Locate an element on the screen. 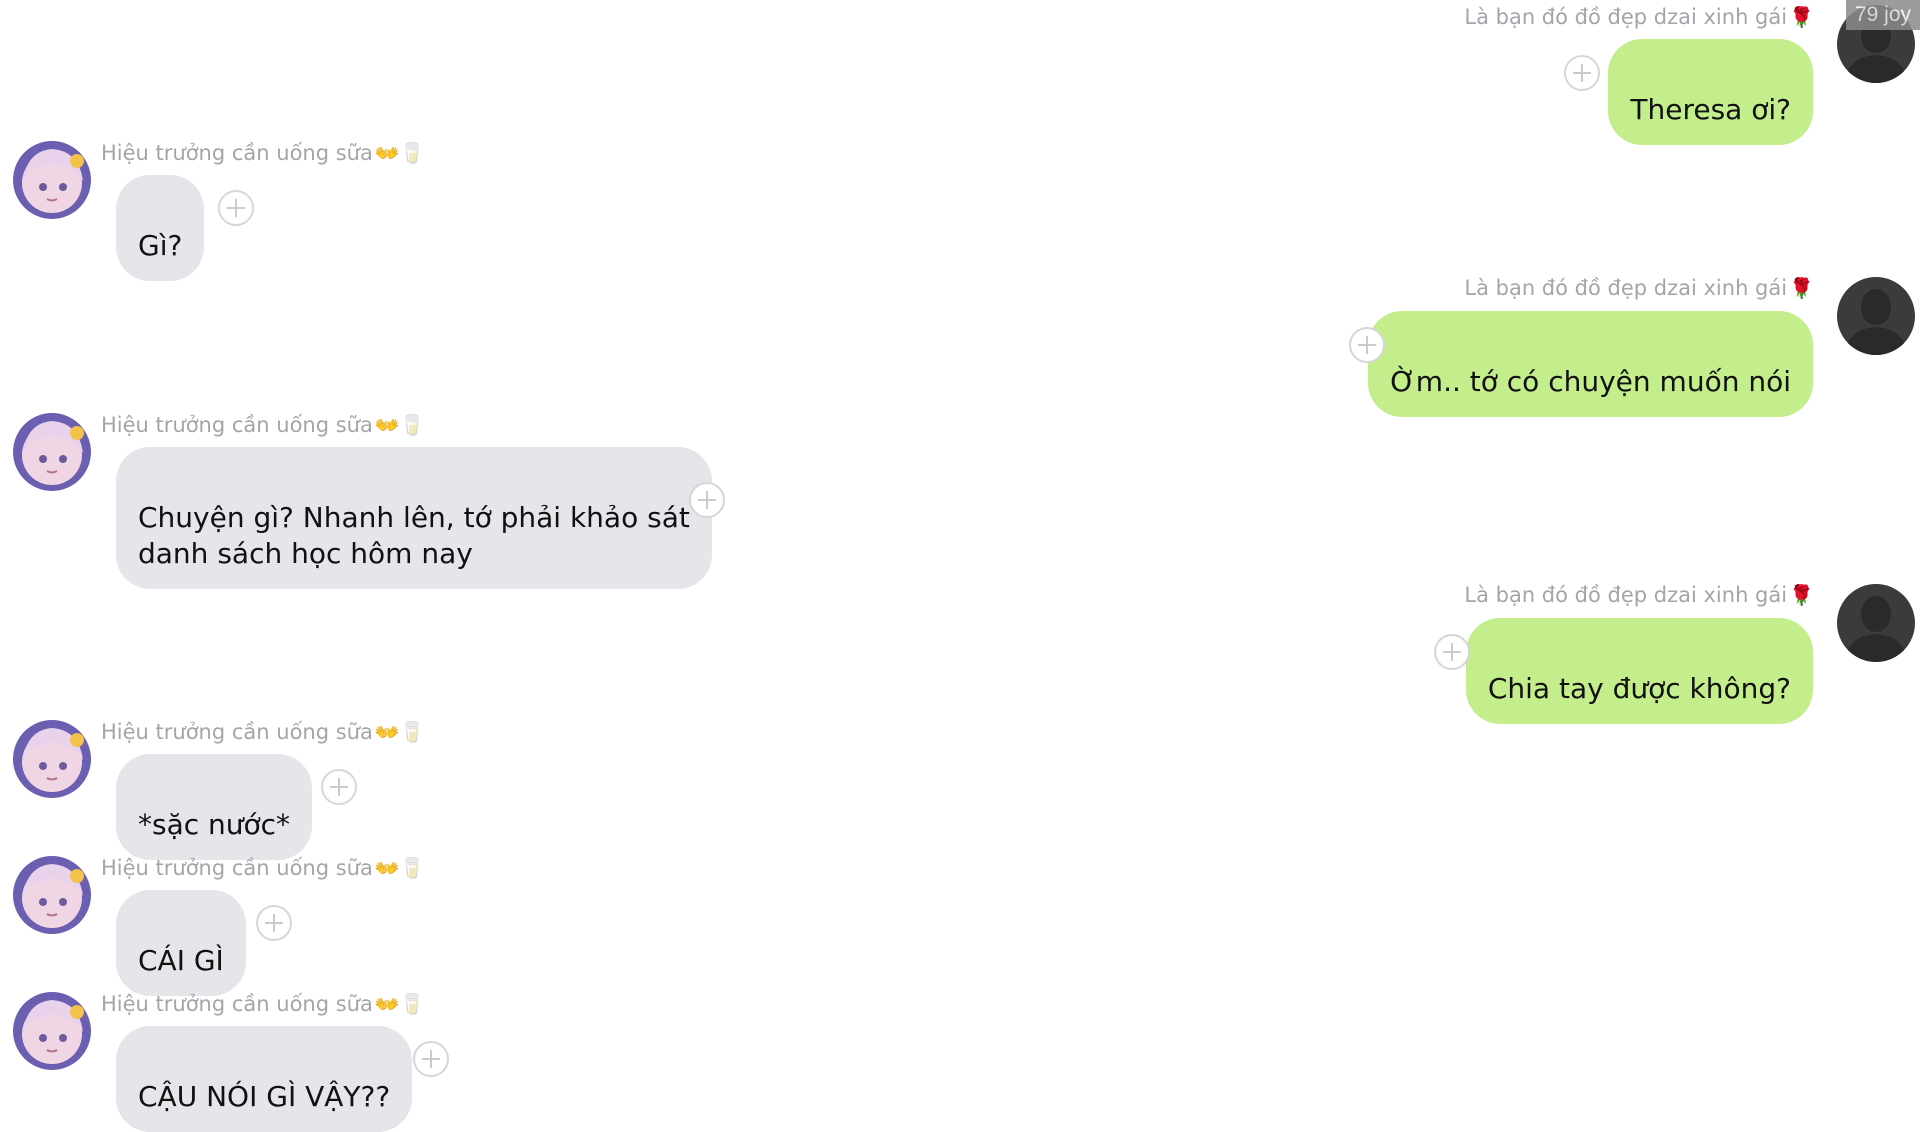 The width and height of the screenshot is (1920, 1132). message-incoming: Hiệu trưởng cần uống sữa 👐🥛 *sặc nước* is located at coordinates (960, 784).